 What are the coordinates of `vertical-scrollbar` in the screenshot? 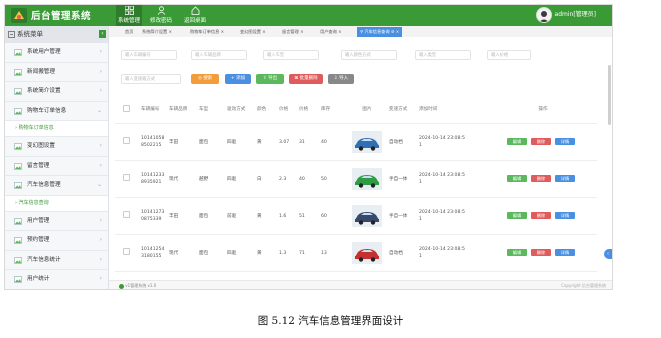 It's located at (609, 95).